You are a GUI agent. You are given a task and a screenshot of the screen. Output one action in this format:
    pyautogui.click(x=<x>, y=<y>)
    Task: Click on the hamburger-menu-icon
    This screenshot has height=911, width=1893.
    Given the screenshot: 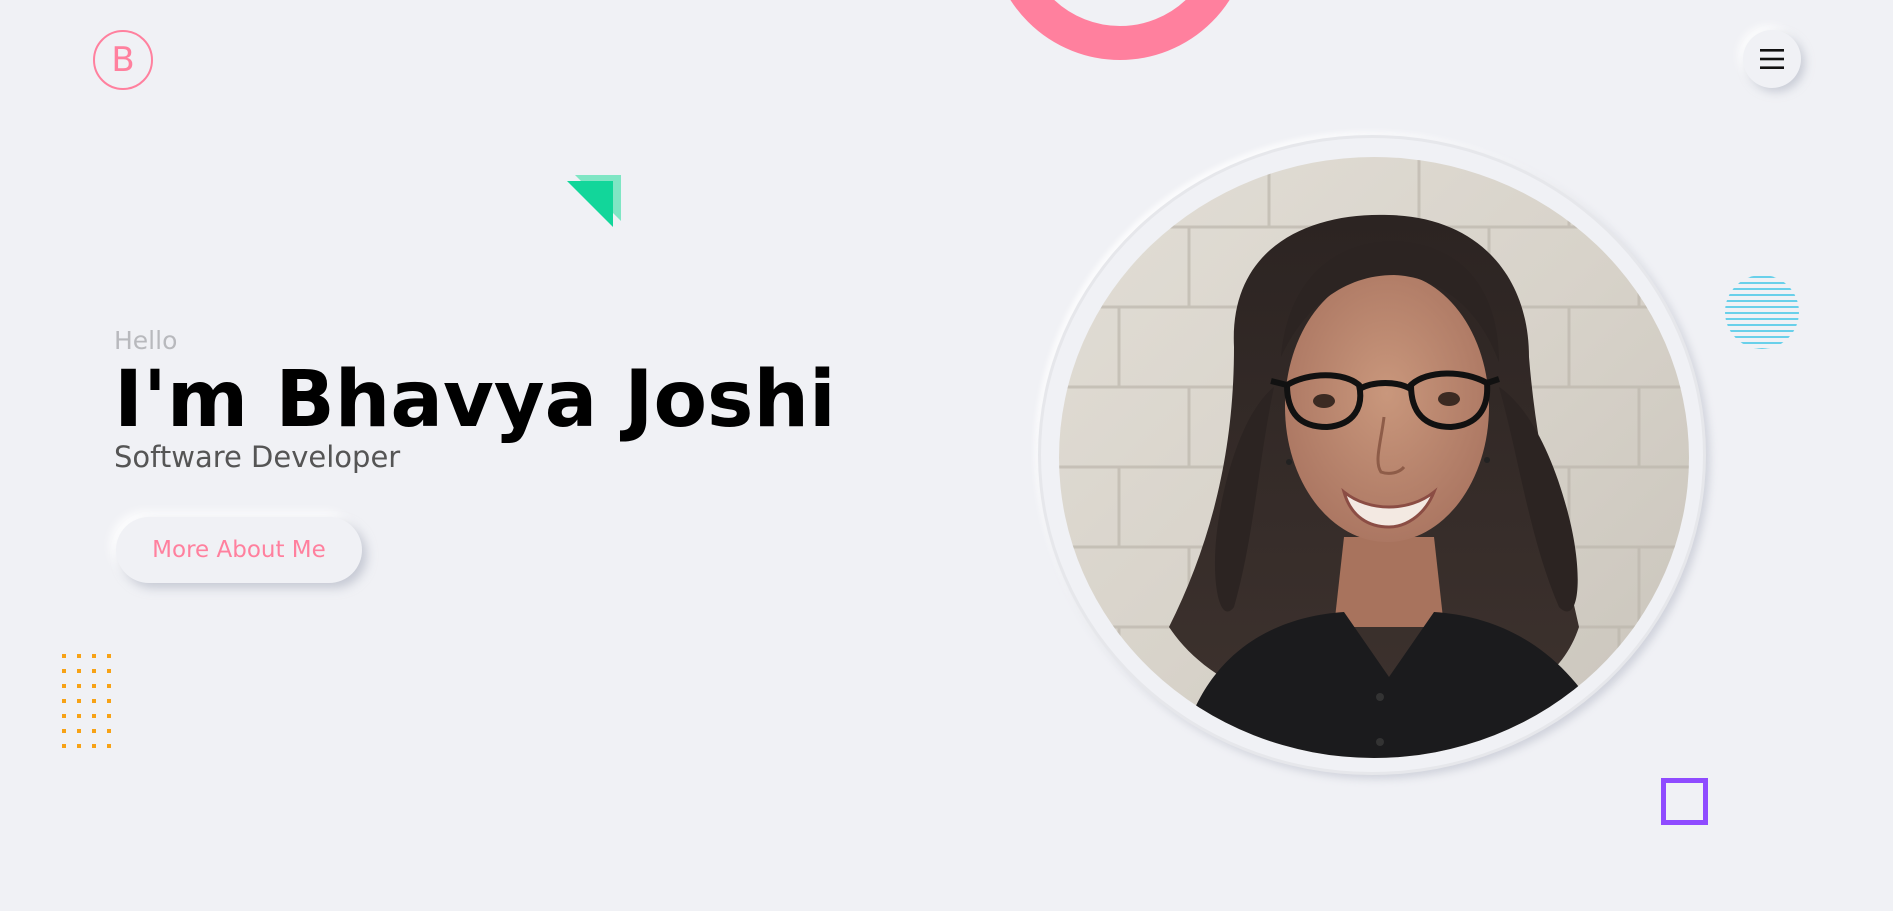 What is the action you would take?
    pyautogui.click(x=1772, y=59)
    